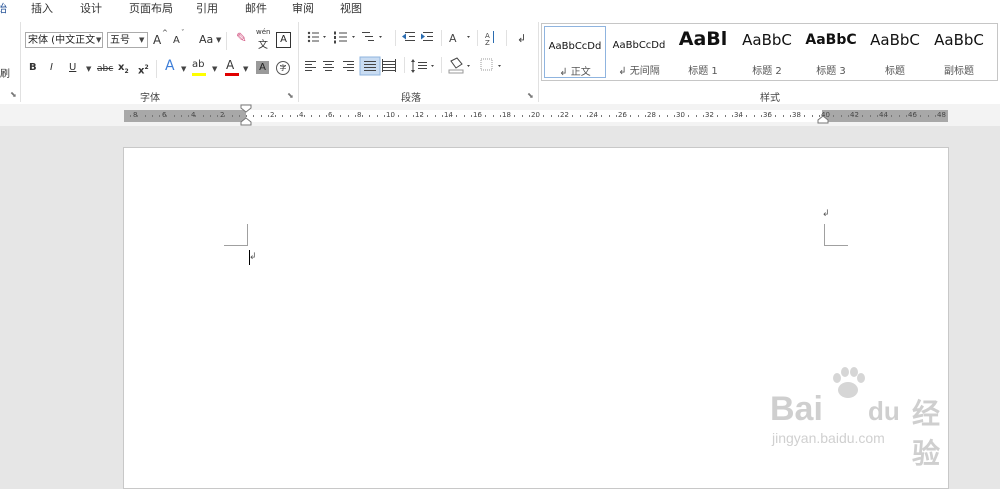  I want to click on tab-0: 始, so click(3, 9).